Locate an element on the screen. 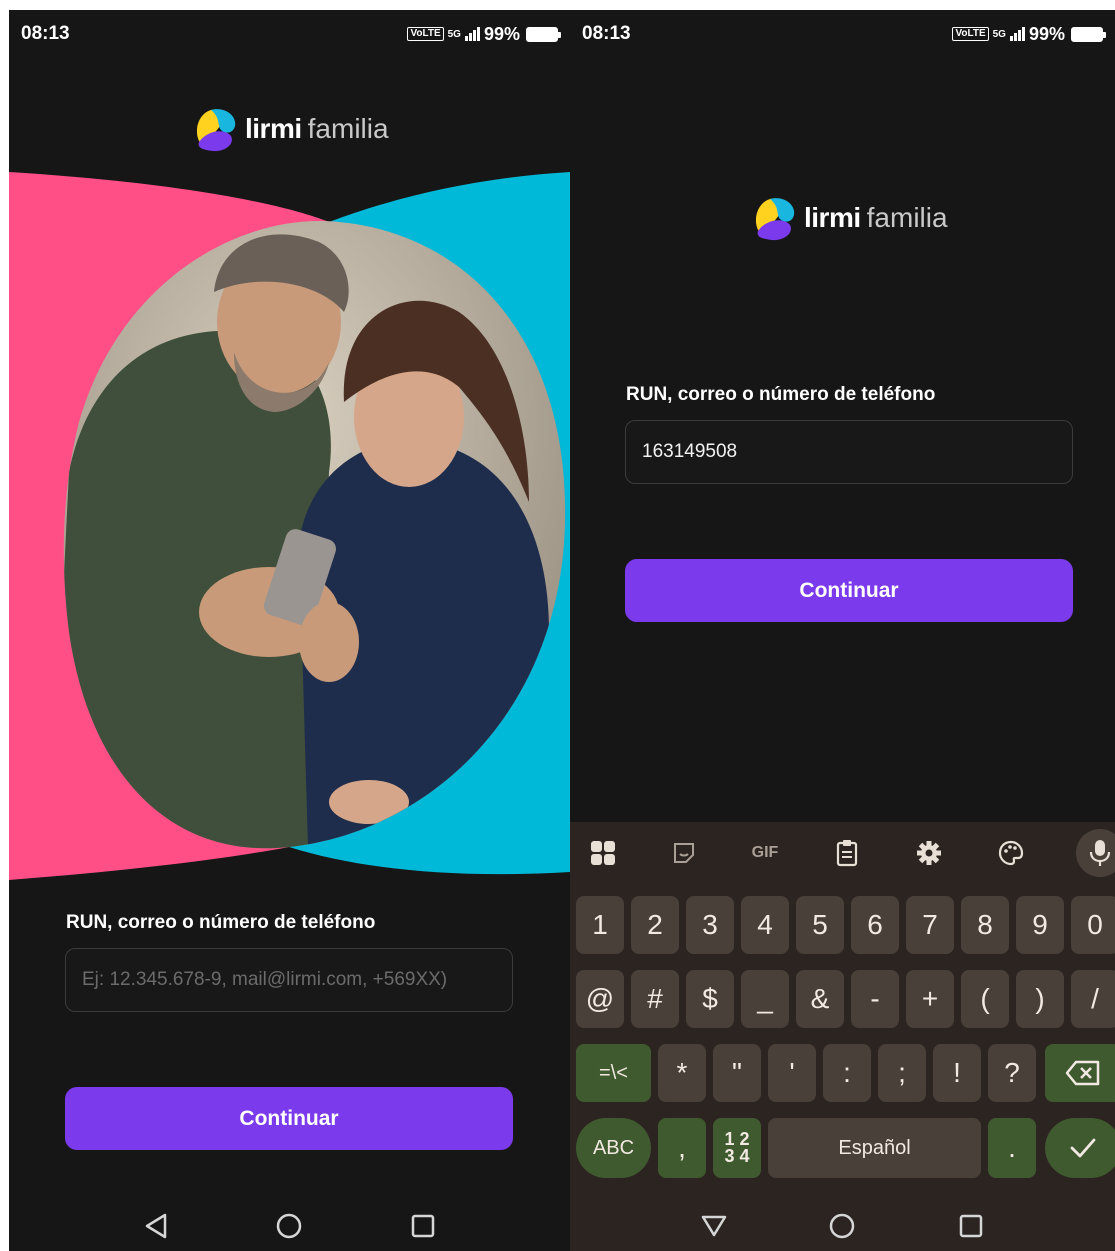  key-hash: # is located at coordinates (655, 999).